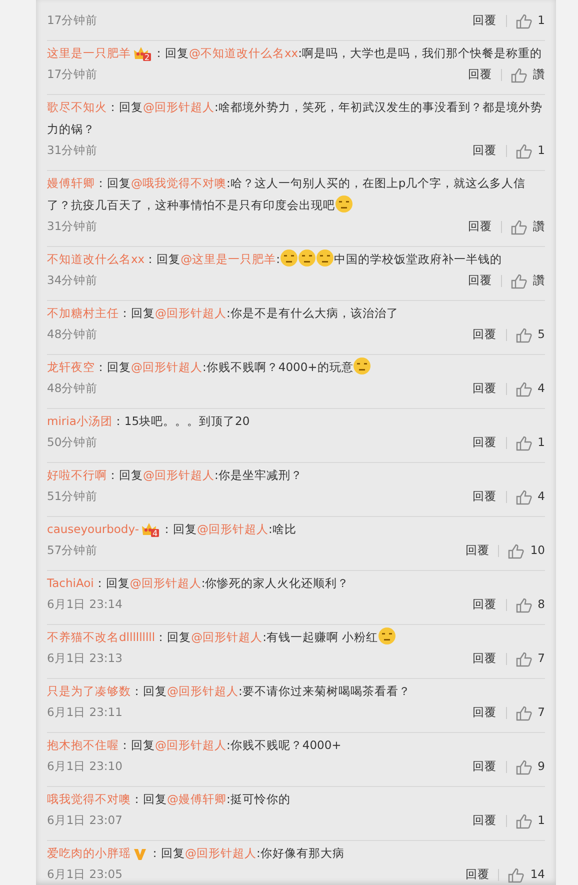  I want to click on comment-text: 好啦不行啊：回复@回形针超人:你是坐牢减刑？, so click(175, 475).